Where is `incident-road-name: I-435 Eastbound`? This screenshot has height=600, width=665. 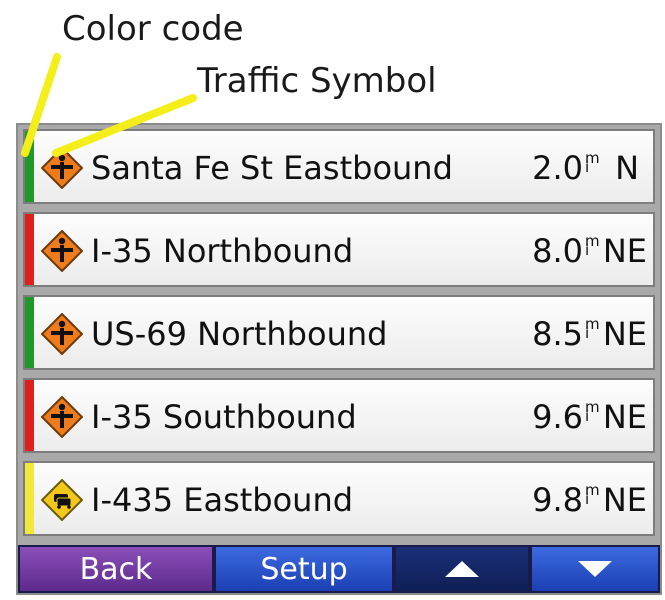
incident-road-name: I-435 Eastbound is located at coordinates (222, 500).